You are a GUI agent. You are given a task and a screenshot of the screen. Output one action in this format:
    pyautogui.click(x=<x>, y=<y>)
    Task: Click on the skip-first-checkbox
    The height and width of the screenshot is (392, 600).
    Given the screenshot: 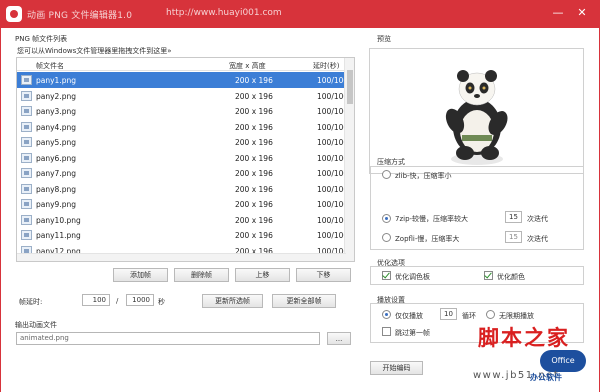 What is the action you would take?
    pyautogui.click(x=386, y=331)
    